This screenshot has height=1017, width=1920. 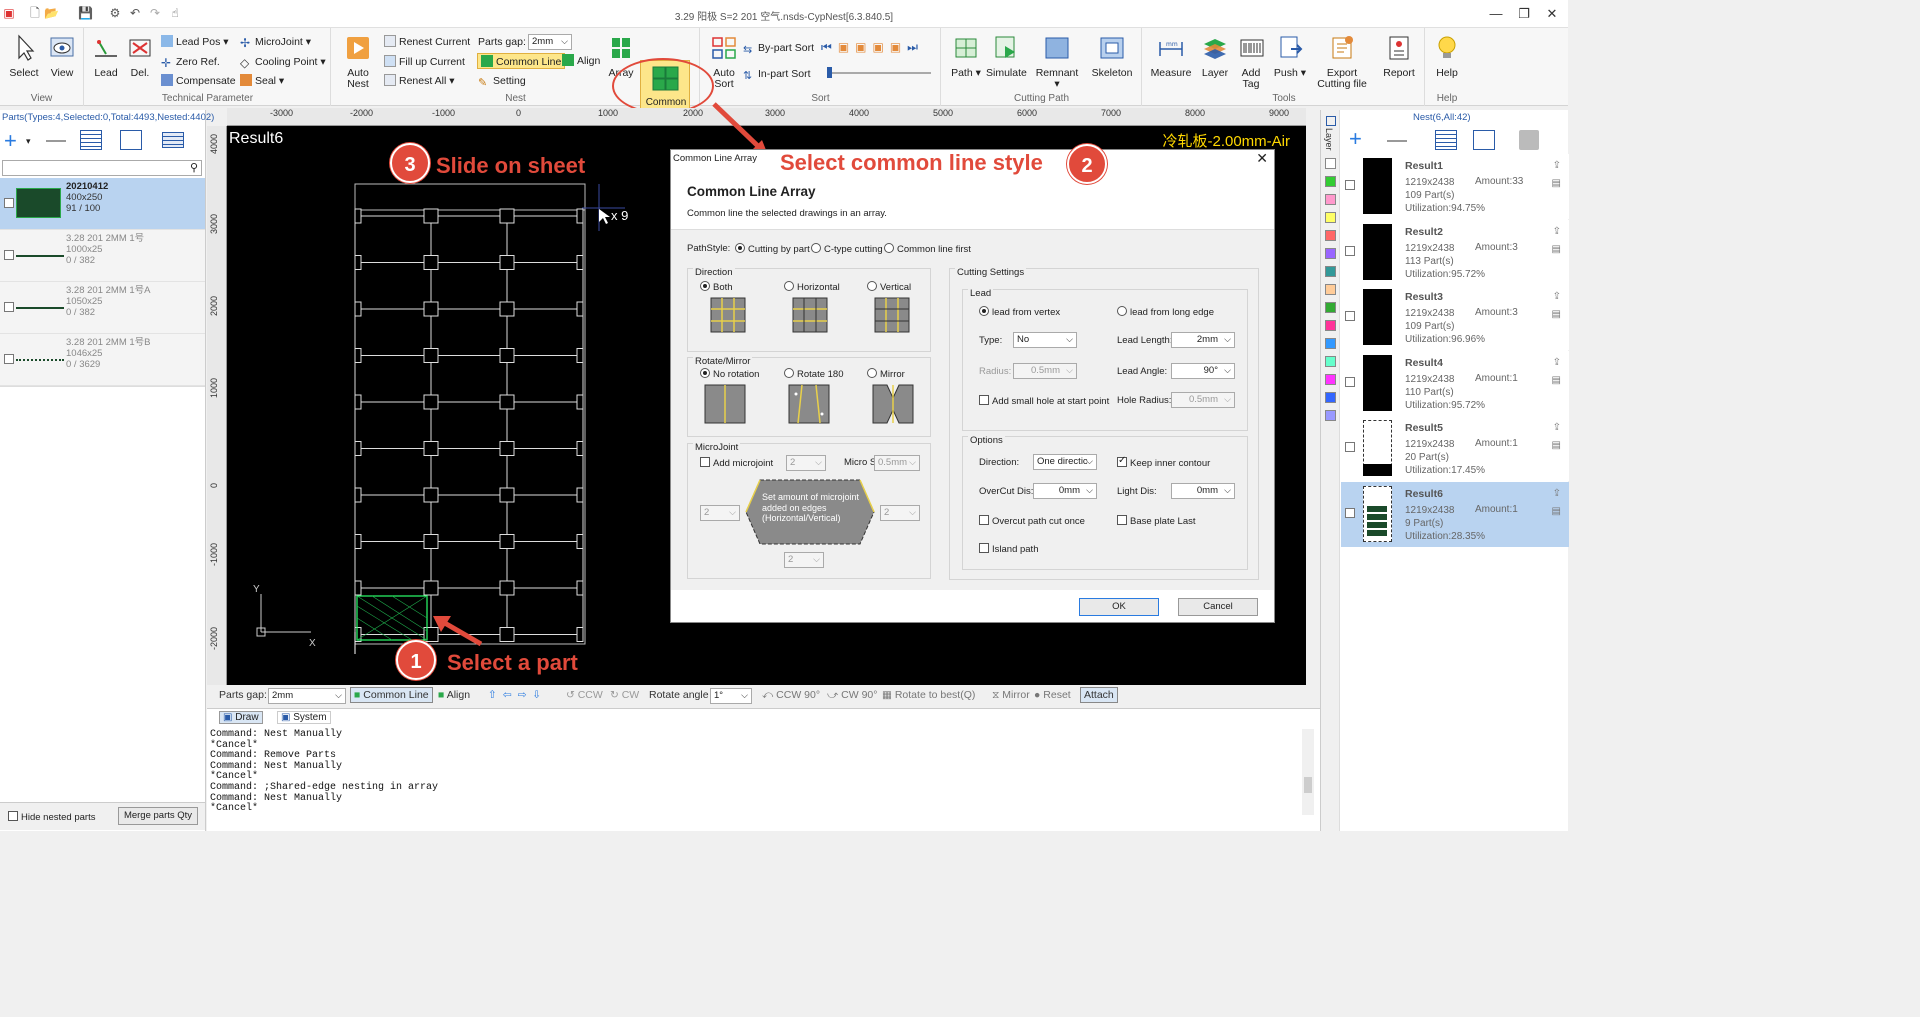 What do you see at coordinates (1112, 56) in the screenshot?
I see `skeleton-button: Skeleton` at bounding box center [1112, 56].